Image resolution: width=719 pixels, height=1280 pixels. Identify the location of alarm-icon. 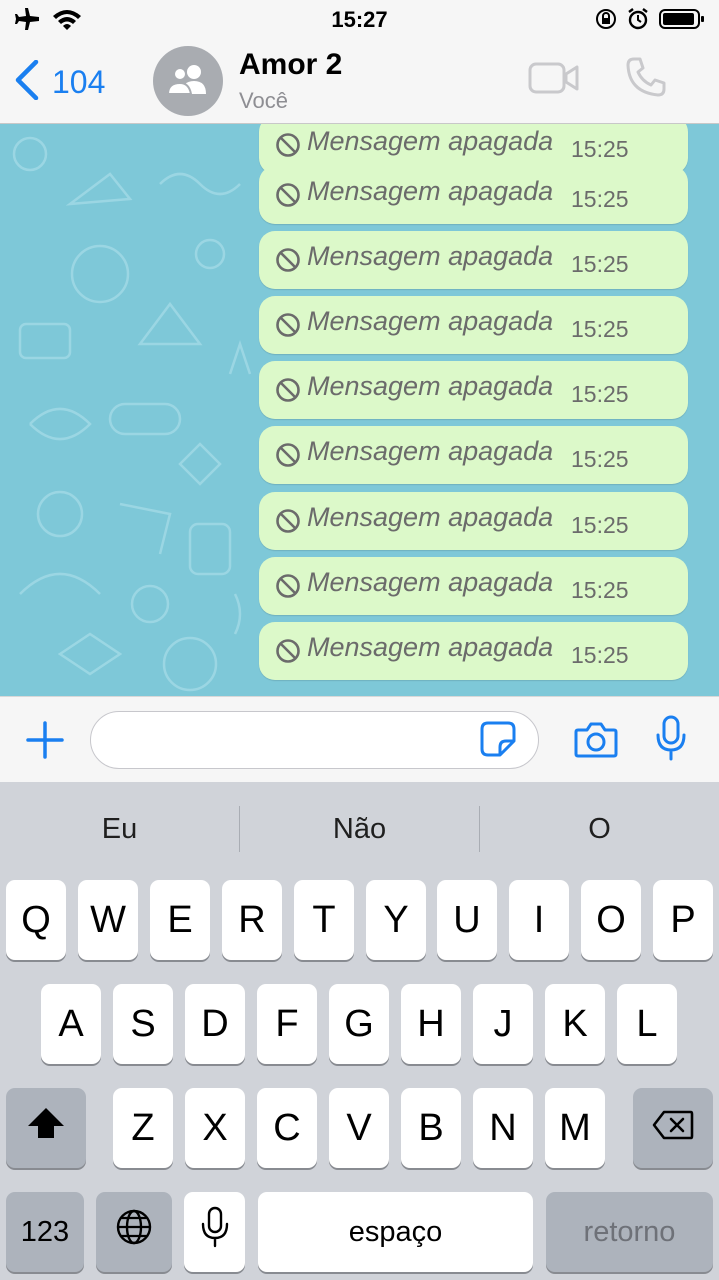
(638, 21).